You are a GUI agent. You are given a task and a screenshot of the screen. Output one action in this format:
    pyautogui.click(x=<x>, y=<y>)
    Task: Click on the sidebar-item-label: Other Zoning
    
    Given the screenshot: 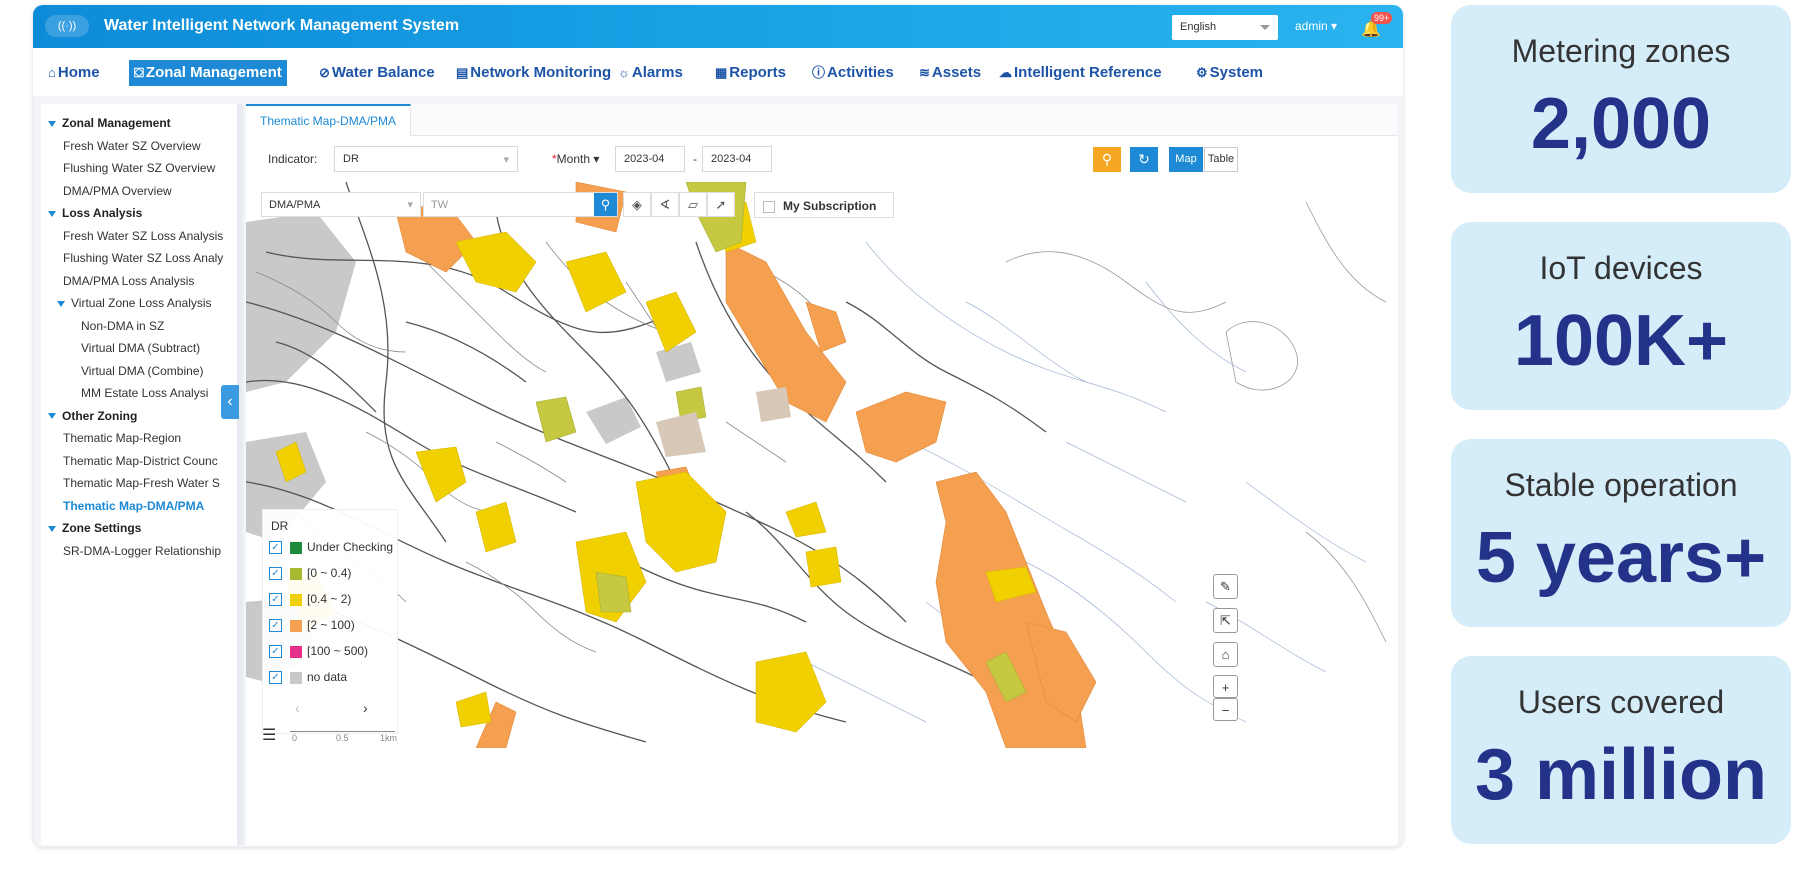 What is the action you would take?
    pyautogui.click(x=100, y=415)
    